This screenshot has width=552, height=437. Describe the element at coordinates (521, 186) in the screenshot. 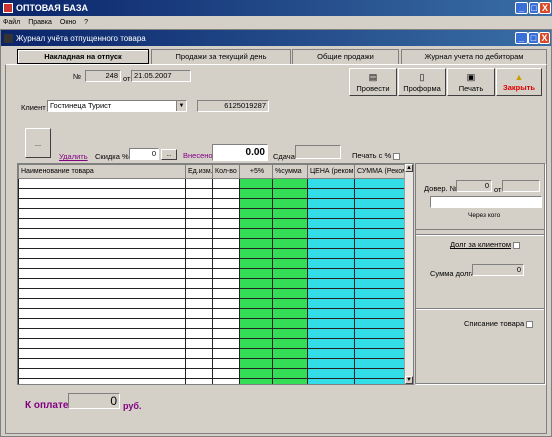

I see `doc-date-field` at that location.